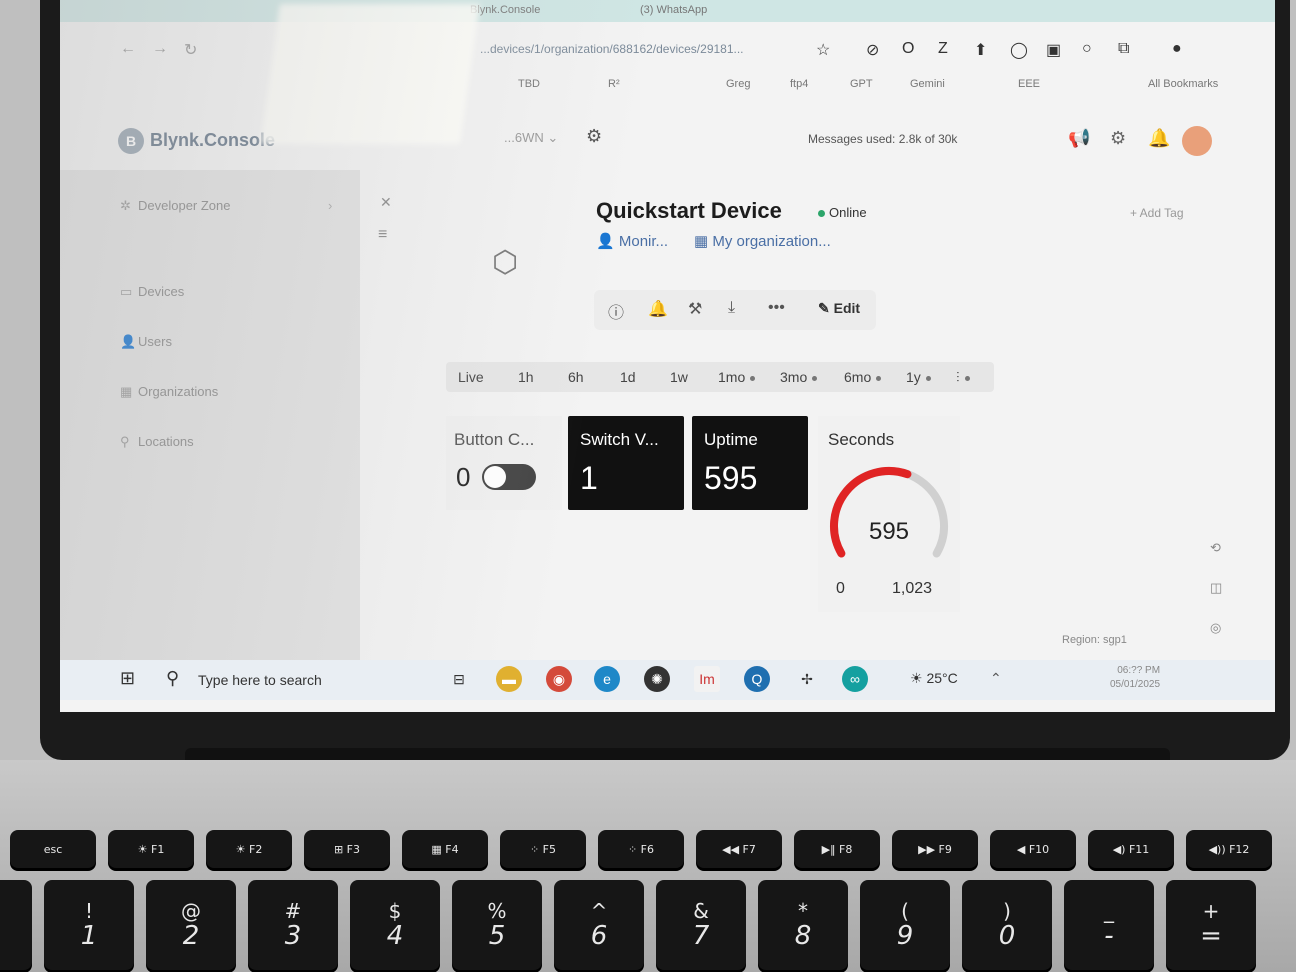  I want to click on sidebar-item-devices: ▭ Devices, so click(152, 292).